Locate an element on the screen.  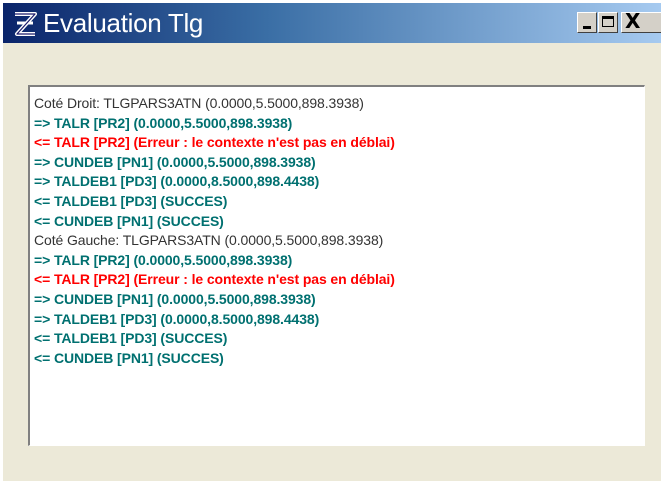
window-title: Evaluation Tlg is located at coordinates (123, 23).